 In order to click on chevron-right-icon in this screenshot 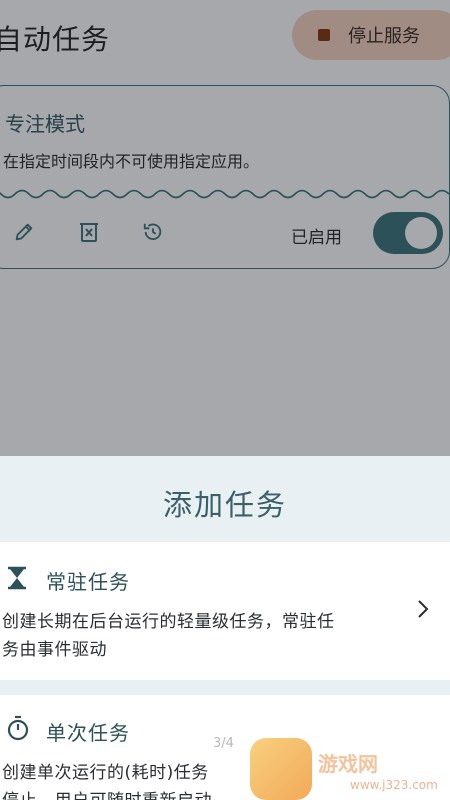, I will do `click(423, 609)`.